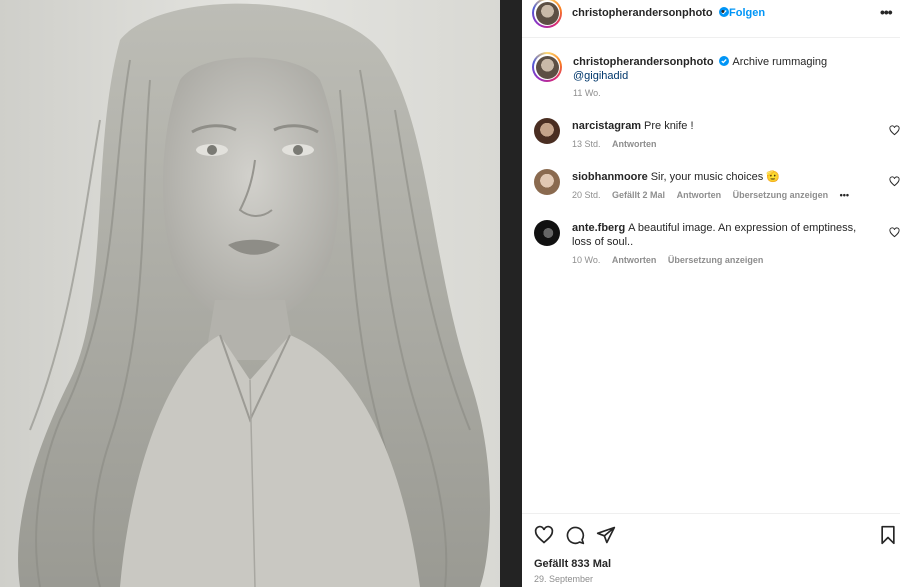  Describe the element at coordinates (844, 195) in the screenshot. I see `comment-more-button: •••` at that location.